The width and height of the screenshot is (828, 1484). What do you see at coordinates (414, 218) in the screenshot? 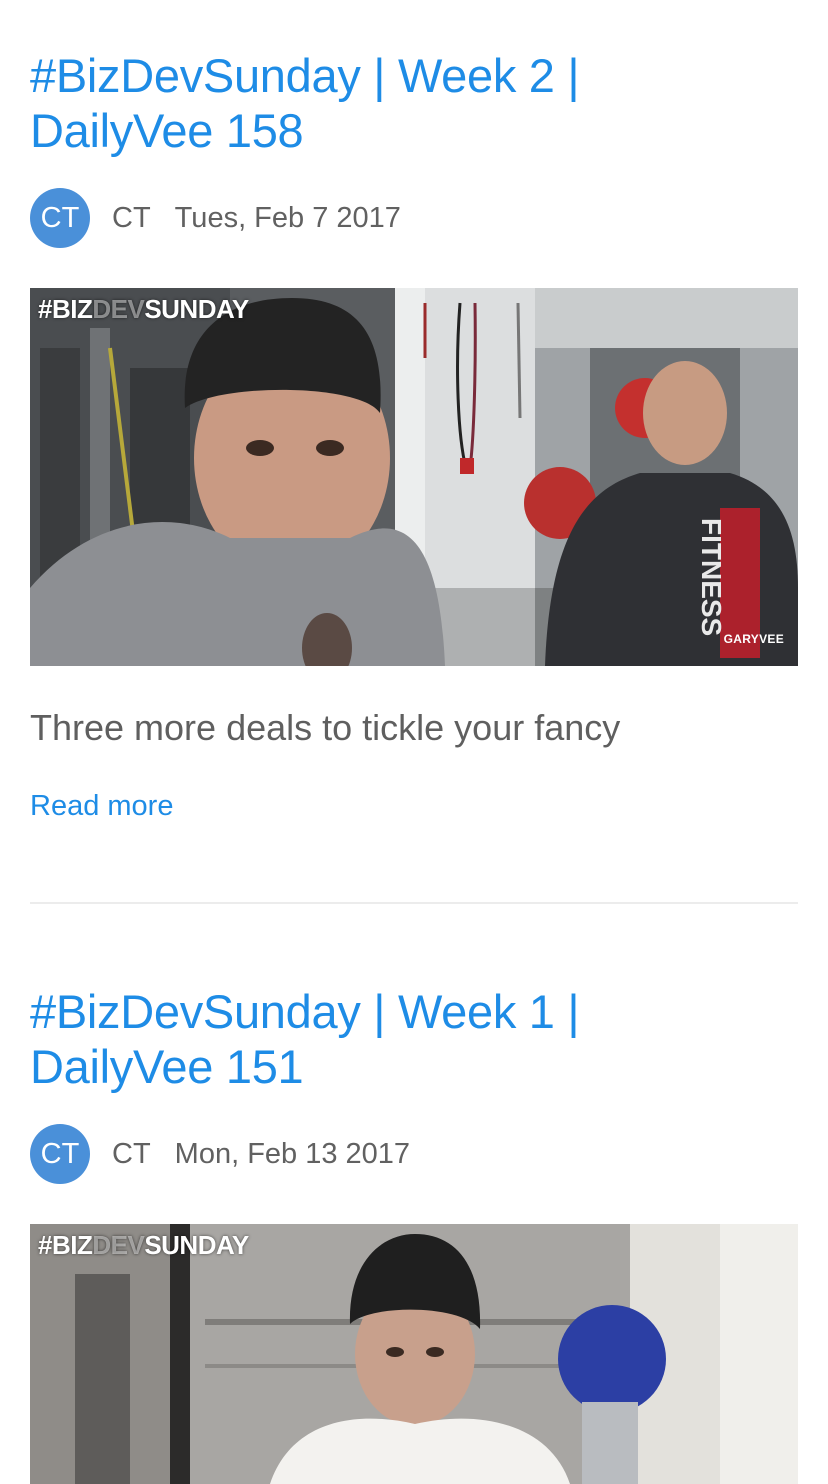
I see `post-meta: CT CT Tues, Feb 7 2017` at bounding box center [414, 218].